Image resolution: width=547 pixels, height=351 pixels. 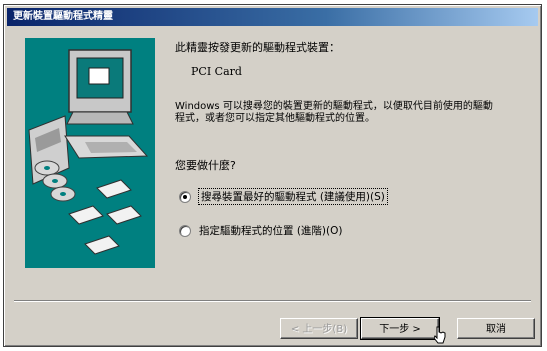 What do you see at coordinates (272, 17) in the screenshot?
I see `title-bar: 更新裝置驅動程式精靈` at bounding box center [272, 17].